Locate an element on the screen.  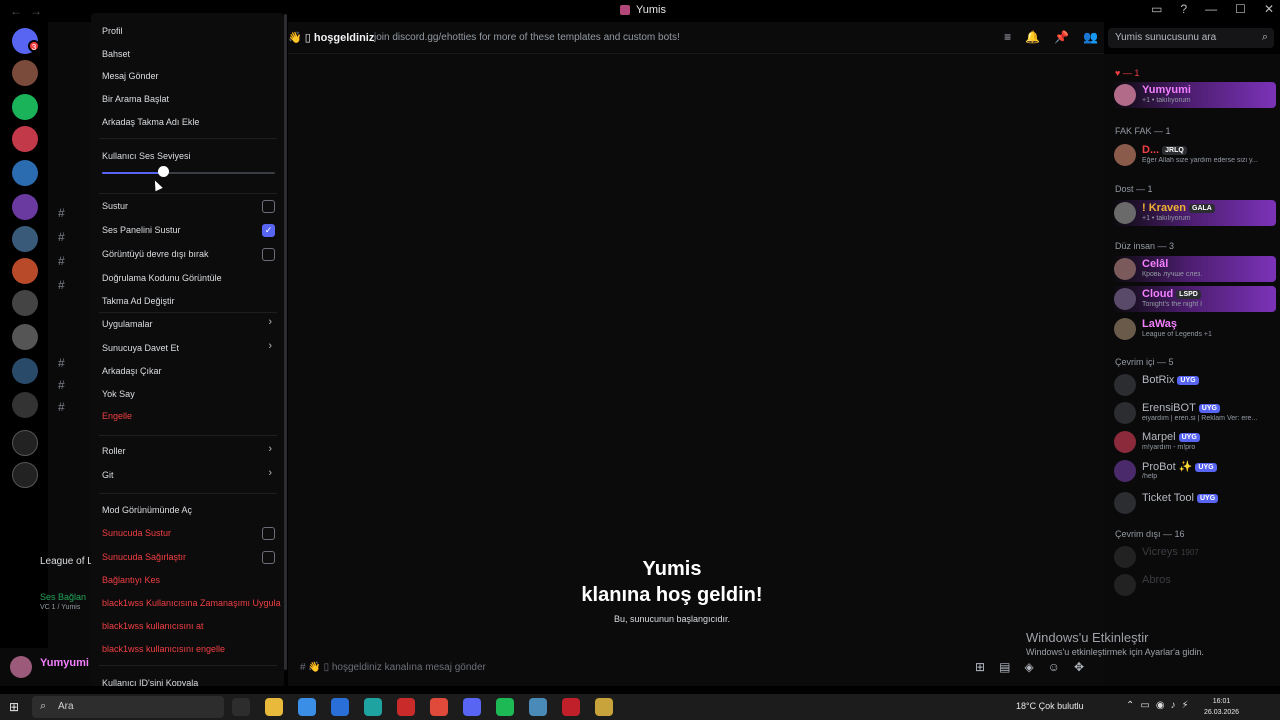
member-item: ProBot ✨ UYG /help is located at coordinates (1194, 471).